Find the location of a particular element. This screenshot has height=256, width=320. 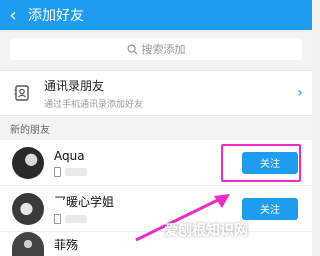

search-input: 搜索添加 is located at coordinates (156, 49).